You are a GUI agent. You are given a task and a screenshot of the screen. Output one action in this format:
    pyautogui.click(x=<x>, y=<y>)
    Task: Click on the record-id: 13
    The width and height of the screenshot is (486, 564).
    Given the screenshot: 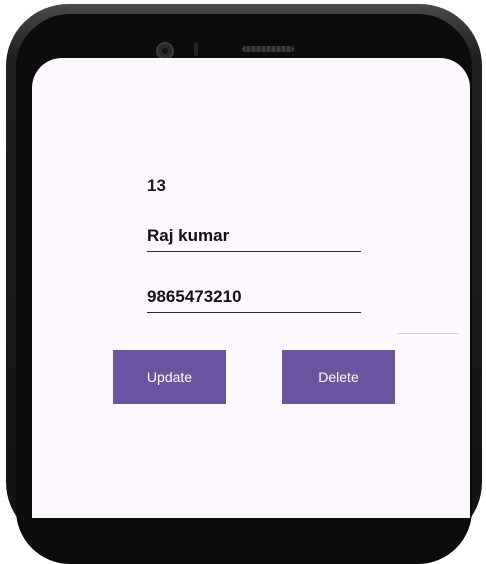 What is the action you would take?
    pyautogui.click(x=156, y=185)
    